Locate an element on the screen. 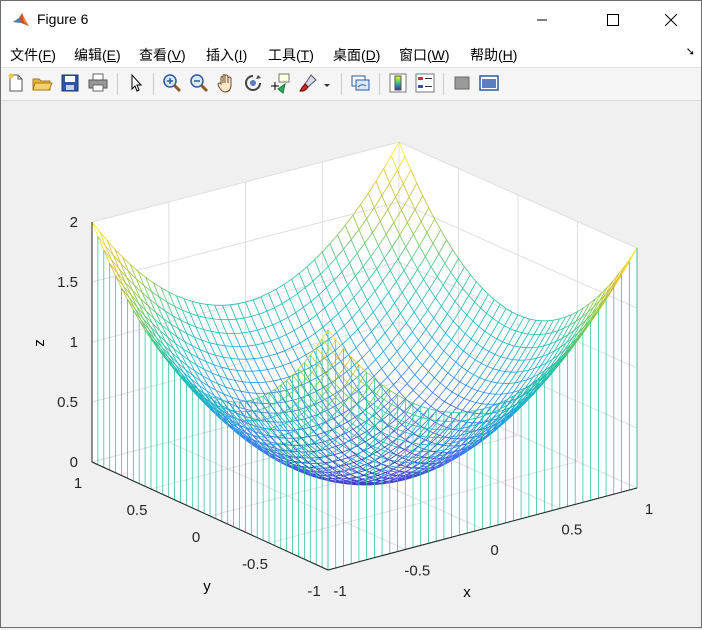 Image resolution: width=702 pixels, height=630 pixels. link-plot-icon is located at coordinates (360, 83).